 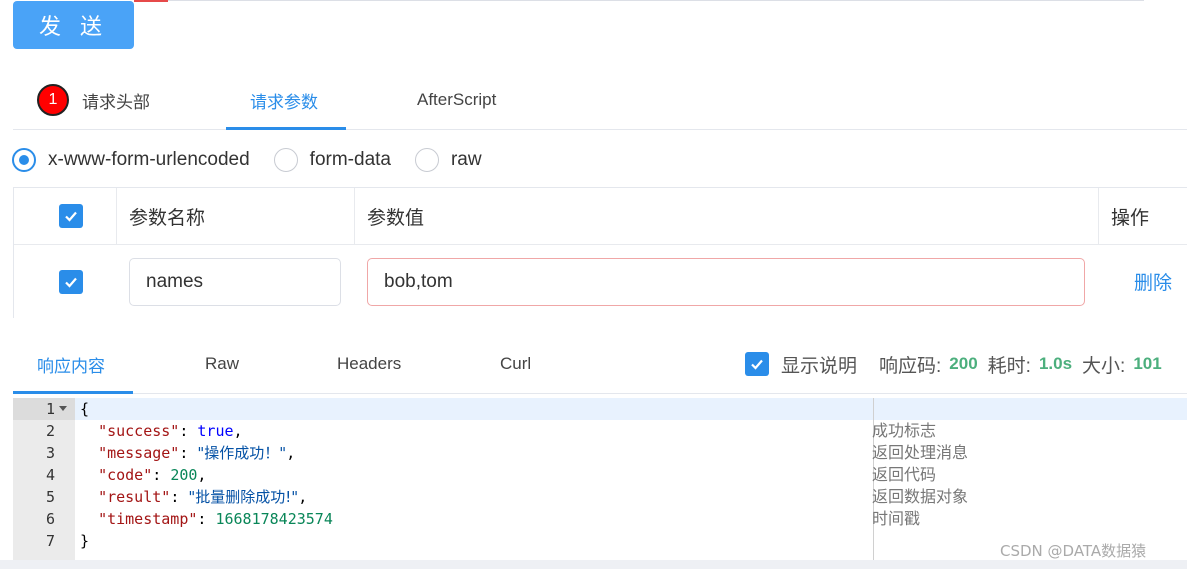 I want to click on header-param-name: 参数名称, so click(x=167, y=218).